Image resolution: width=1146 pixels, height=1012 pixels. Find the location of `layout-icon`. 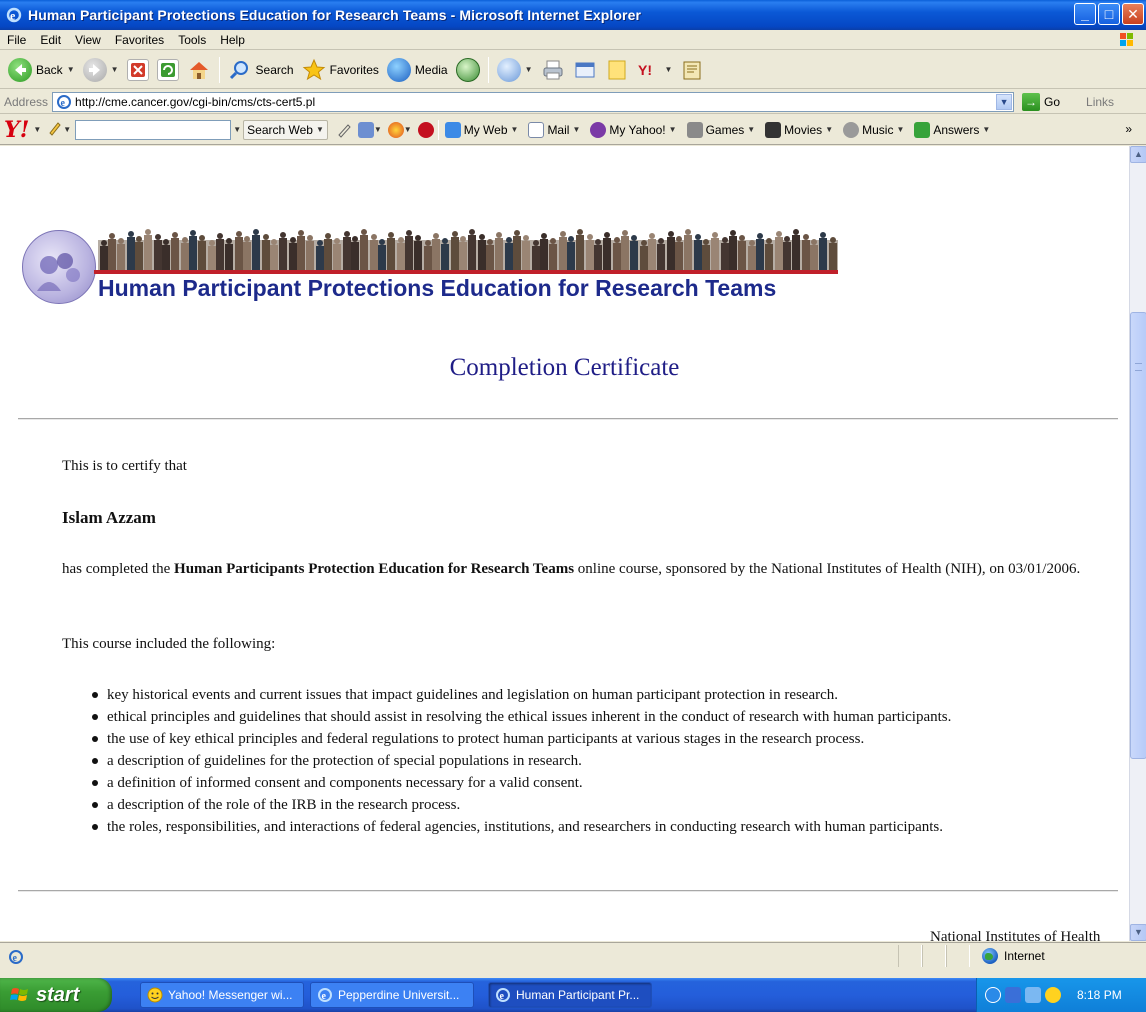

layout-icon is located at coordinates (365, 129).